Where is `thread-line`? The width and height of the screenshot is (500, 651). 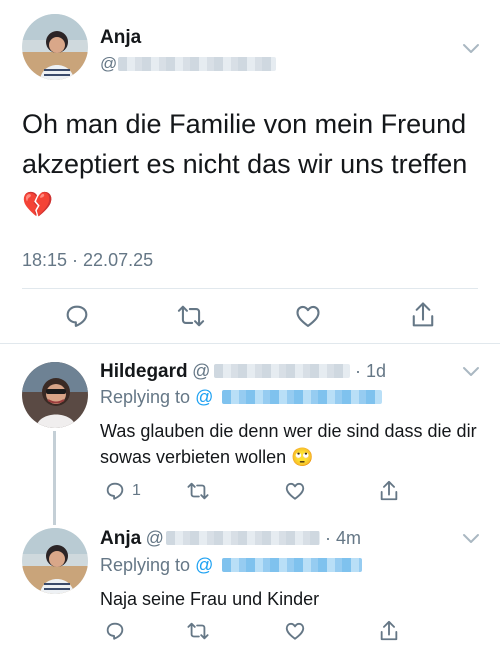 thread-line is located at coordinates (54, 478).